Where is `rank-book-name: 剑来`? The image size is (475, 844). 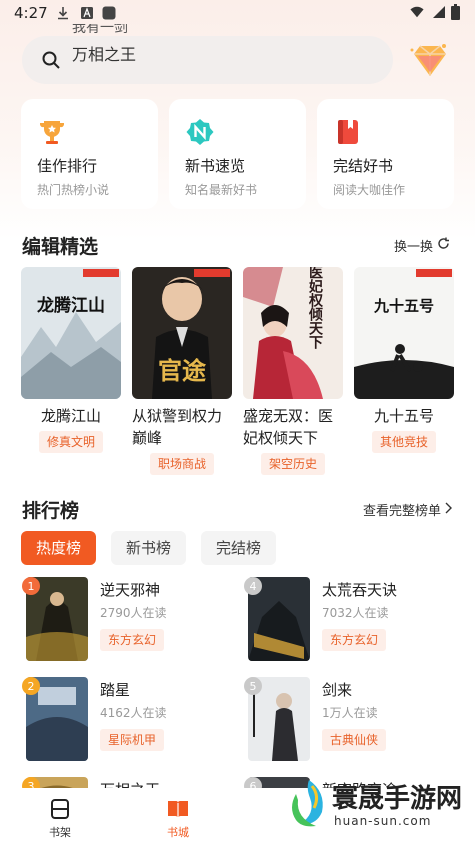 rank-book-name: 剑来 is located at coordinates (337, 690).